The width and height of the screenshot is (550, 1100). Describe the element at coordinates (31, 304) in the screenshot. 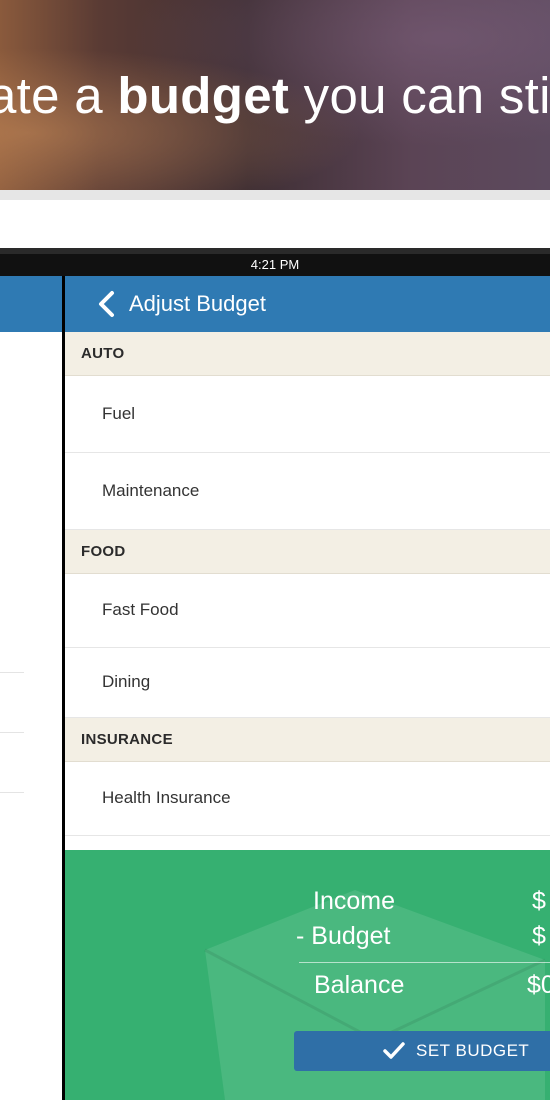

I see `master-panel-header` at that location.